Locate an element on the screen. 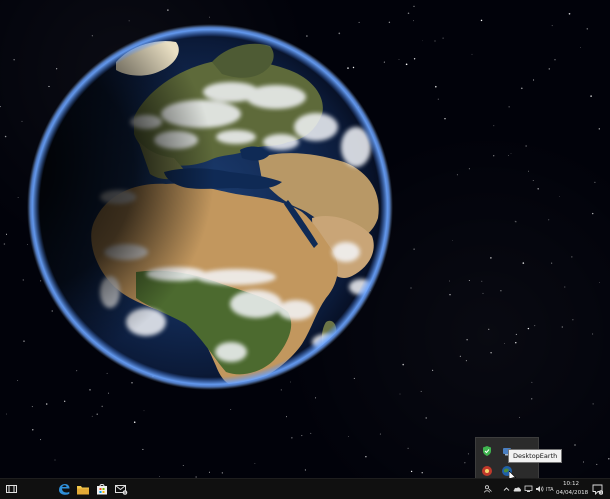 The image size is (610, 499). language-indicator: ITA is located at coordinates (550, 490).